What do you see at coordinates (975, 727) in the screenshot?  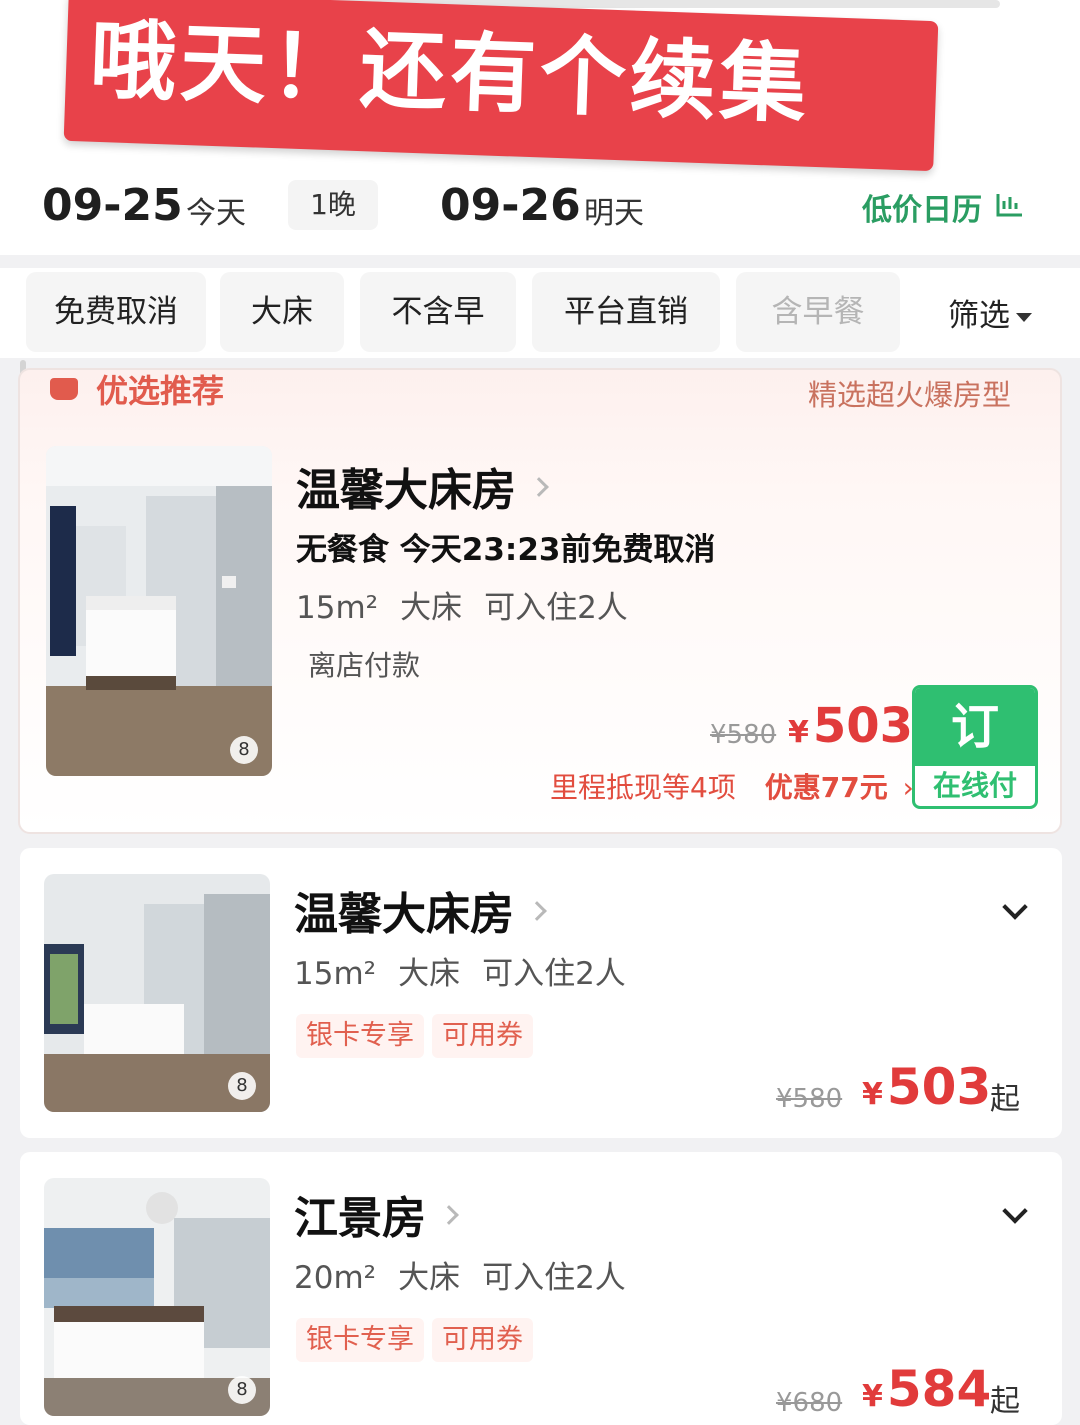 I see `book-button-label: 订` at bounding box center [975, 727].